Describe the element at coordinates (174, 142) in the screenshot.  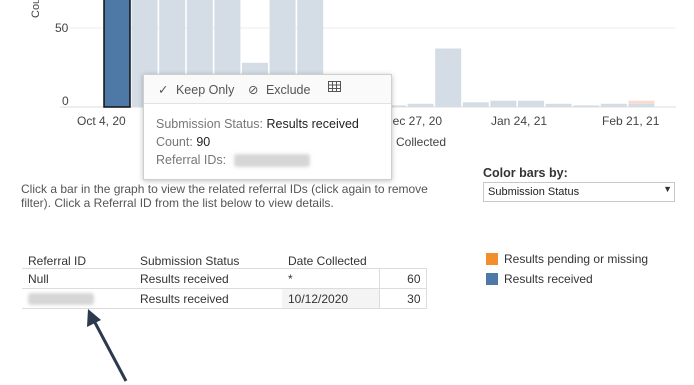
I see `tooltip-count-label: Count:` at that location.